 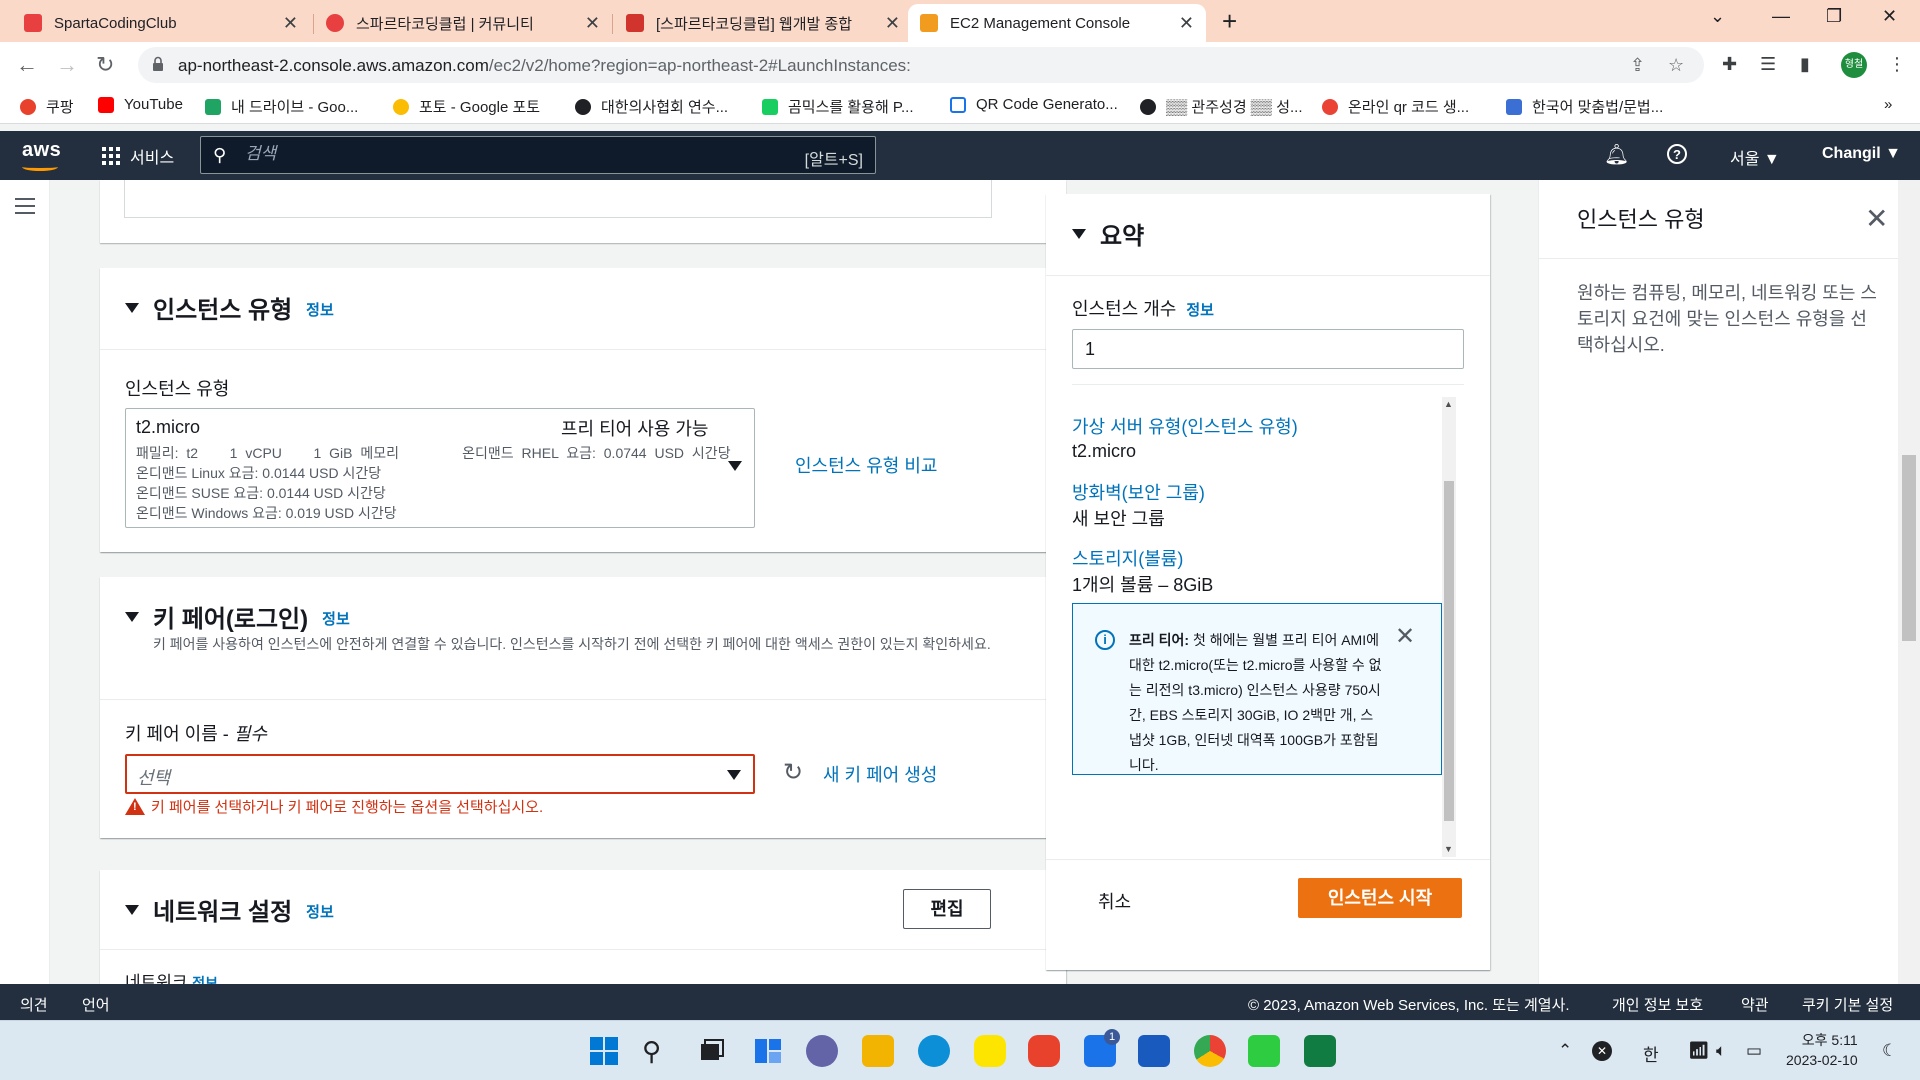 What do you see at coordinates (1897, 64) in the screenshot?
I see `menu-kebab-icon: ⋮` at bounding box center [1897, 64].